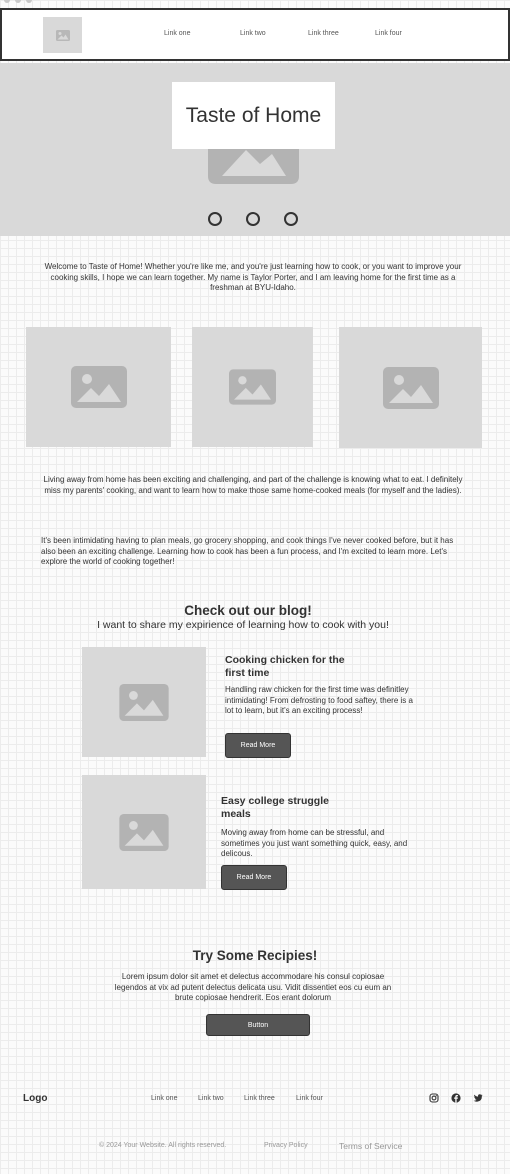 The height and width of the screenshot is (1174, 510). Describe the element at coordinates (478, 1098) in the screenshot. I see `twitter-icon` at that location.